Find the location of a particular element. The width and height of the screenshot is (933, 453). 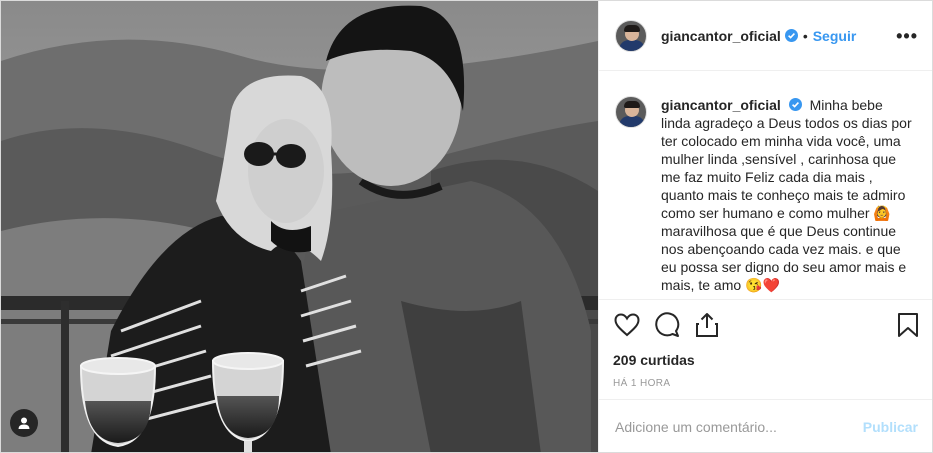

post-timestamp: HÁ 1 HORA is located at coordinates (766, 383).